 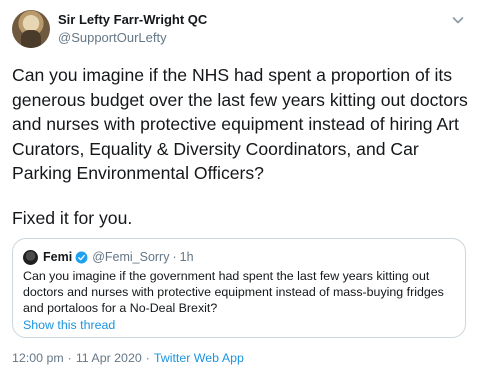 I want to click on chevron-down-icon, so click(x=458, y=20).